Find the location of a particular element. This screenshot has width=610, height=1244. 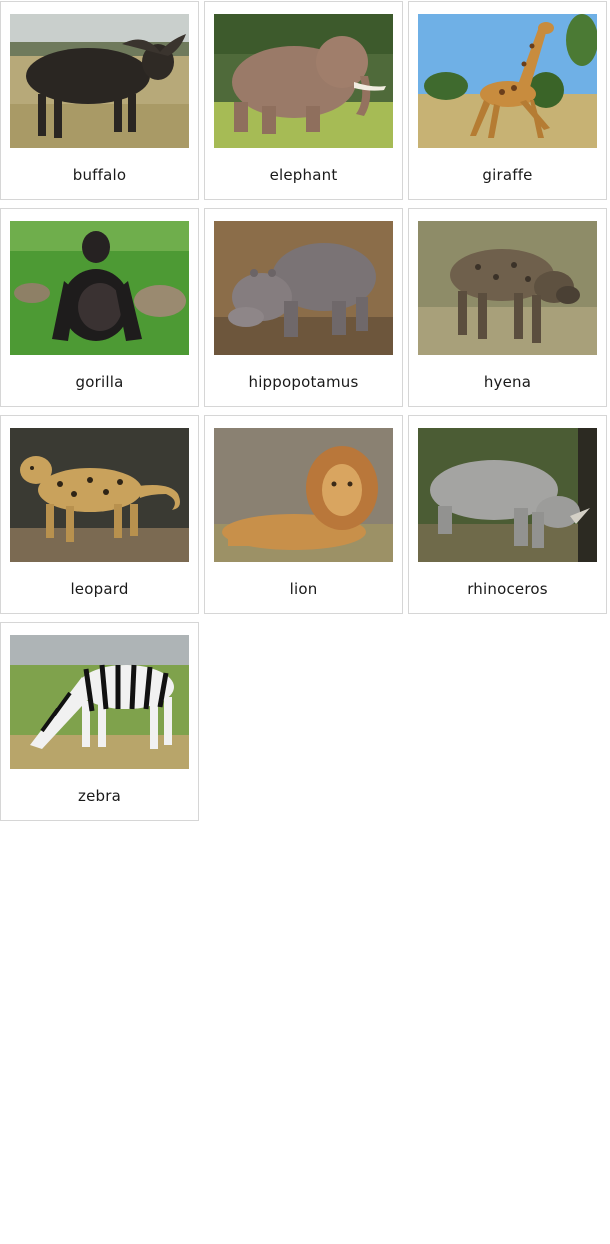

animal-card-elephant: elephant is located at coordinates (303, 100).